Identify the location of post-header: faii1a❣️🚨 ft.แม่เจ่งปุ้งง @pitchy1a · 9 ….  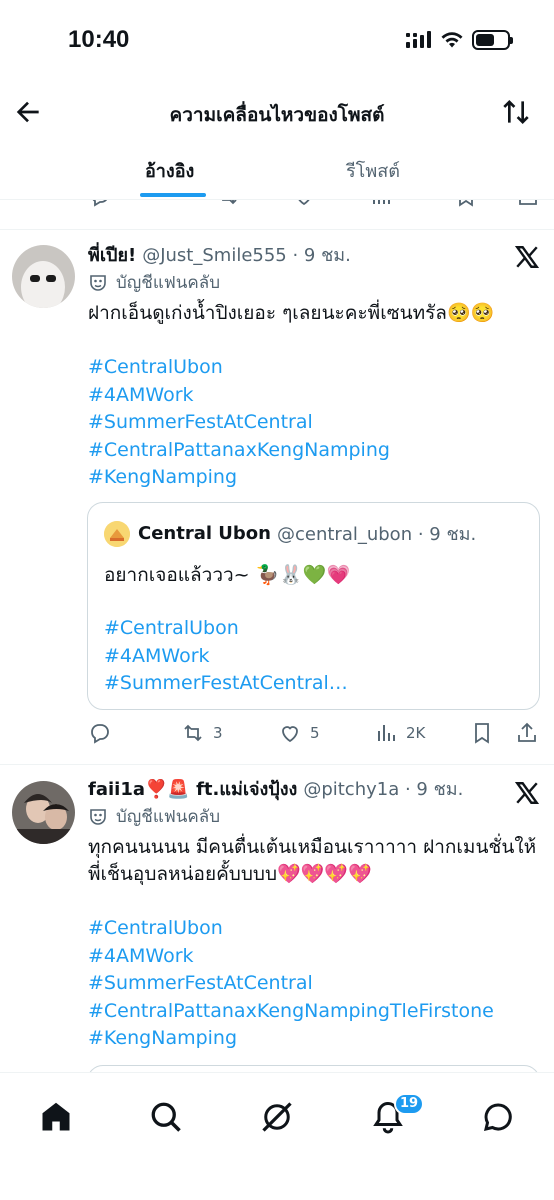
(314, 790).